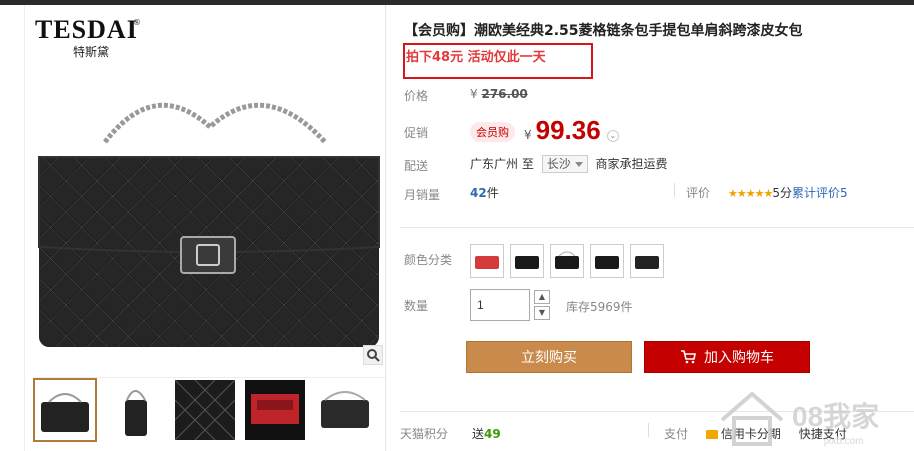 This screenshot has width=914, height=451. I want to click on quantity-label: 数量, so click(416, 306).